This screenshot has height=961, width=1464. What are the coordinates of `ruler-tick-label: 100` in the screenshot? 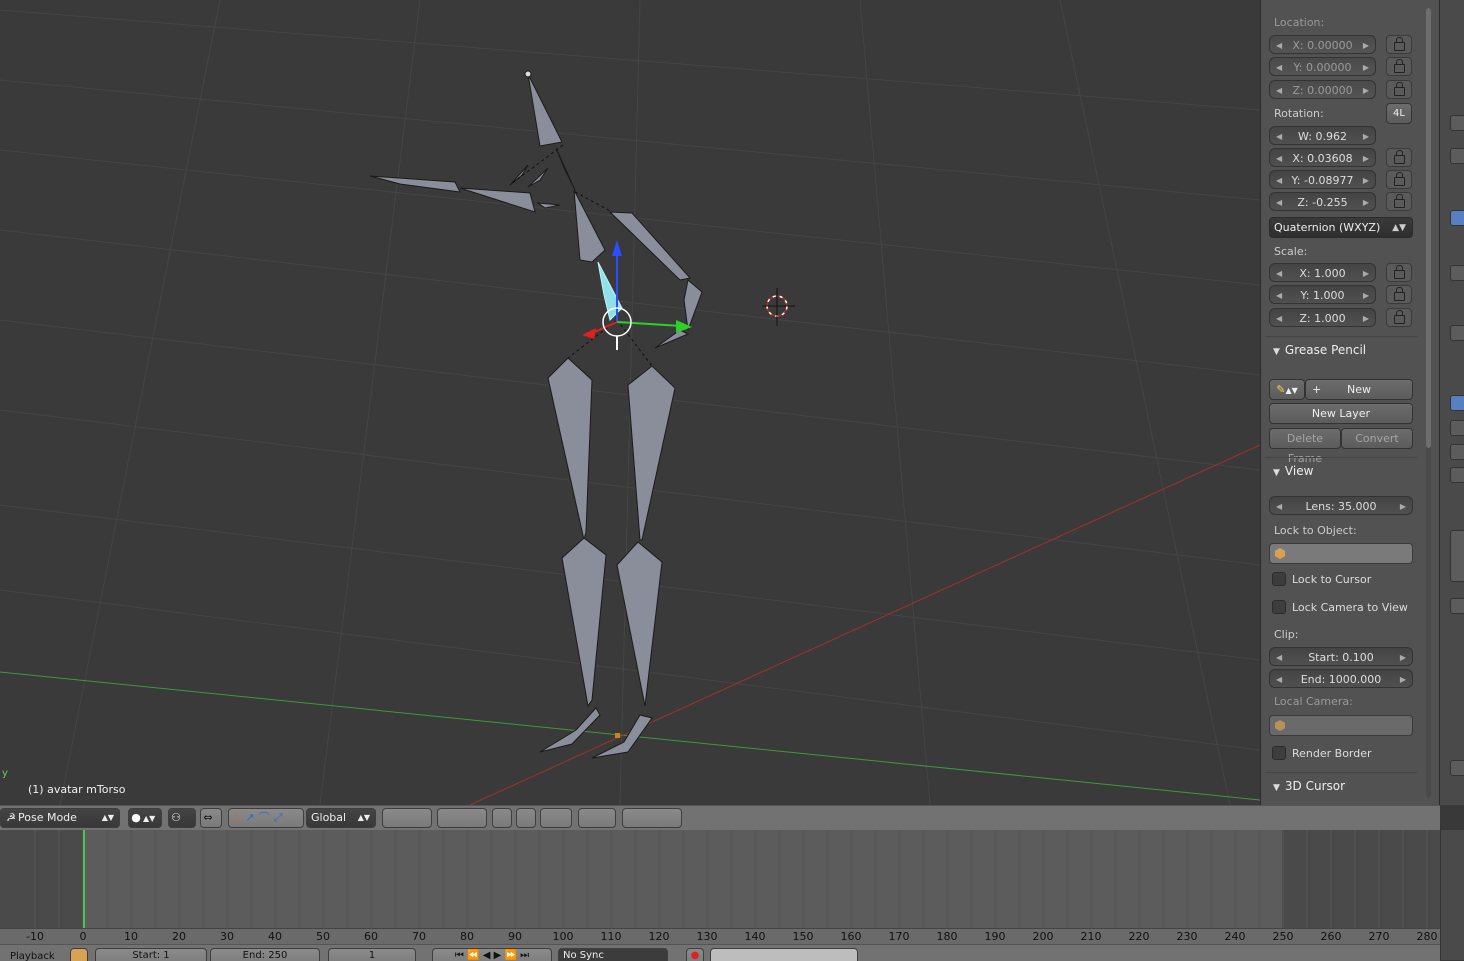 It's located at (563, 936).